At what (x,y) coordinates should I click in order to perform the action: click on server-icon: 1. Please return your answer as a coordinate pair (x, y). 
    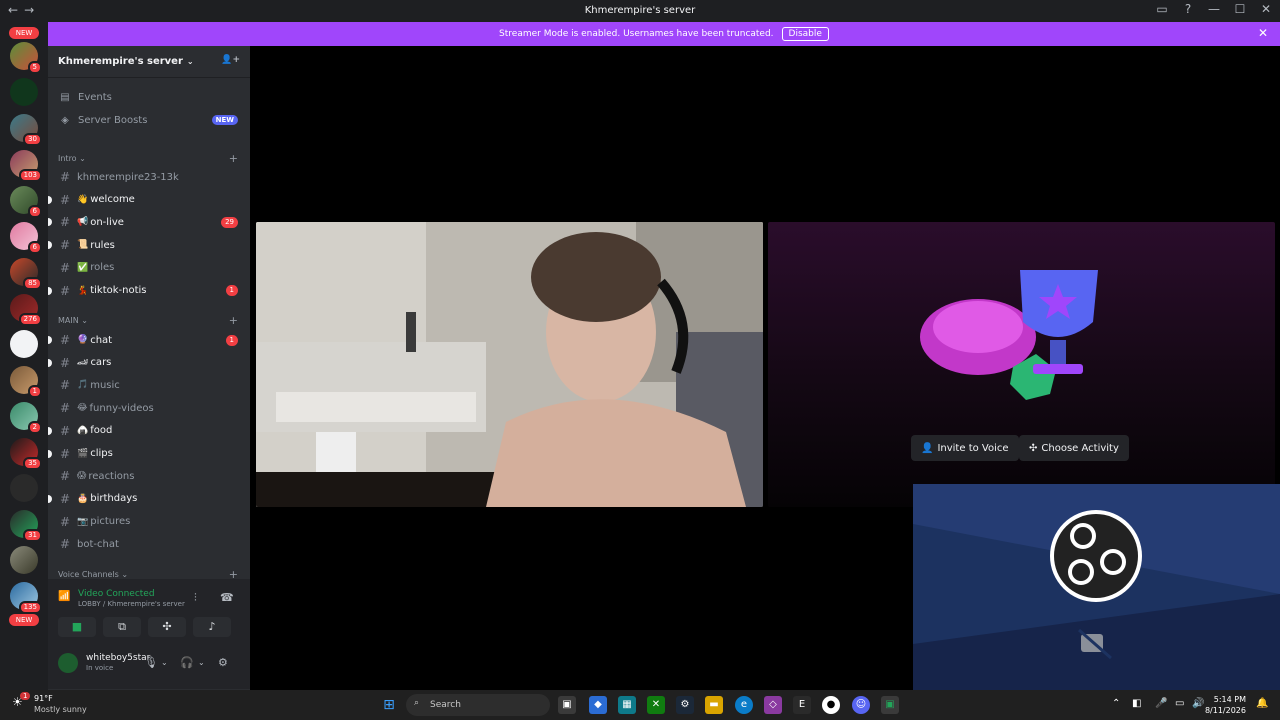
    Looking at the image, I should click on (26, 382).